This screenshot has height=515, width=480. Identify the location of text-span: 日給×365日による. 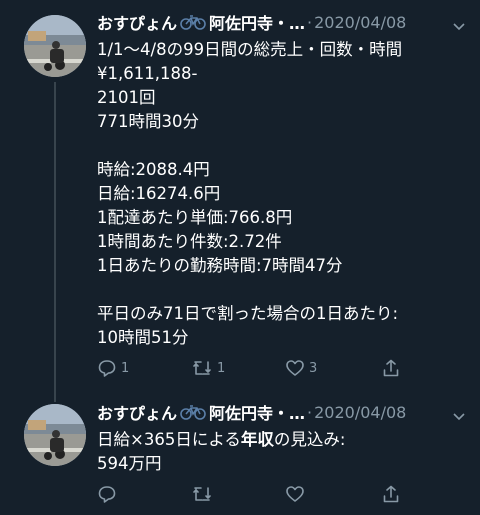
(169, 439).